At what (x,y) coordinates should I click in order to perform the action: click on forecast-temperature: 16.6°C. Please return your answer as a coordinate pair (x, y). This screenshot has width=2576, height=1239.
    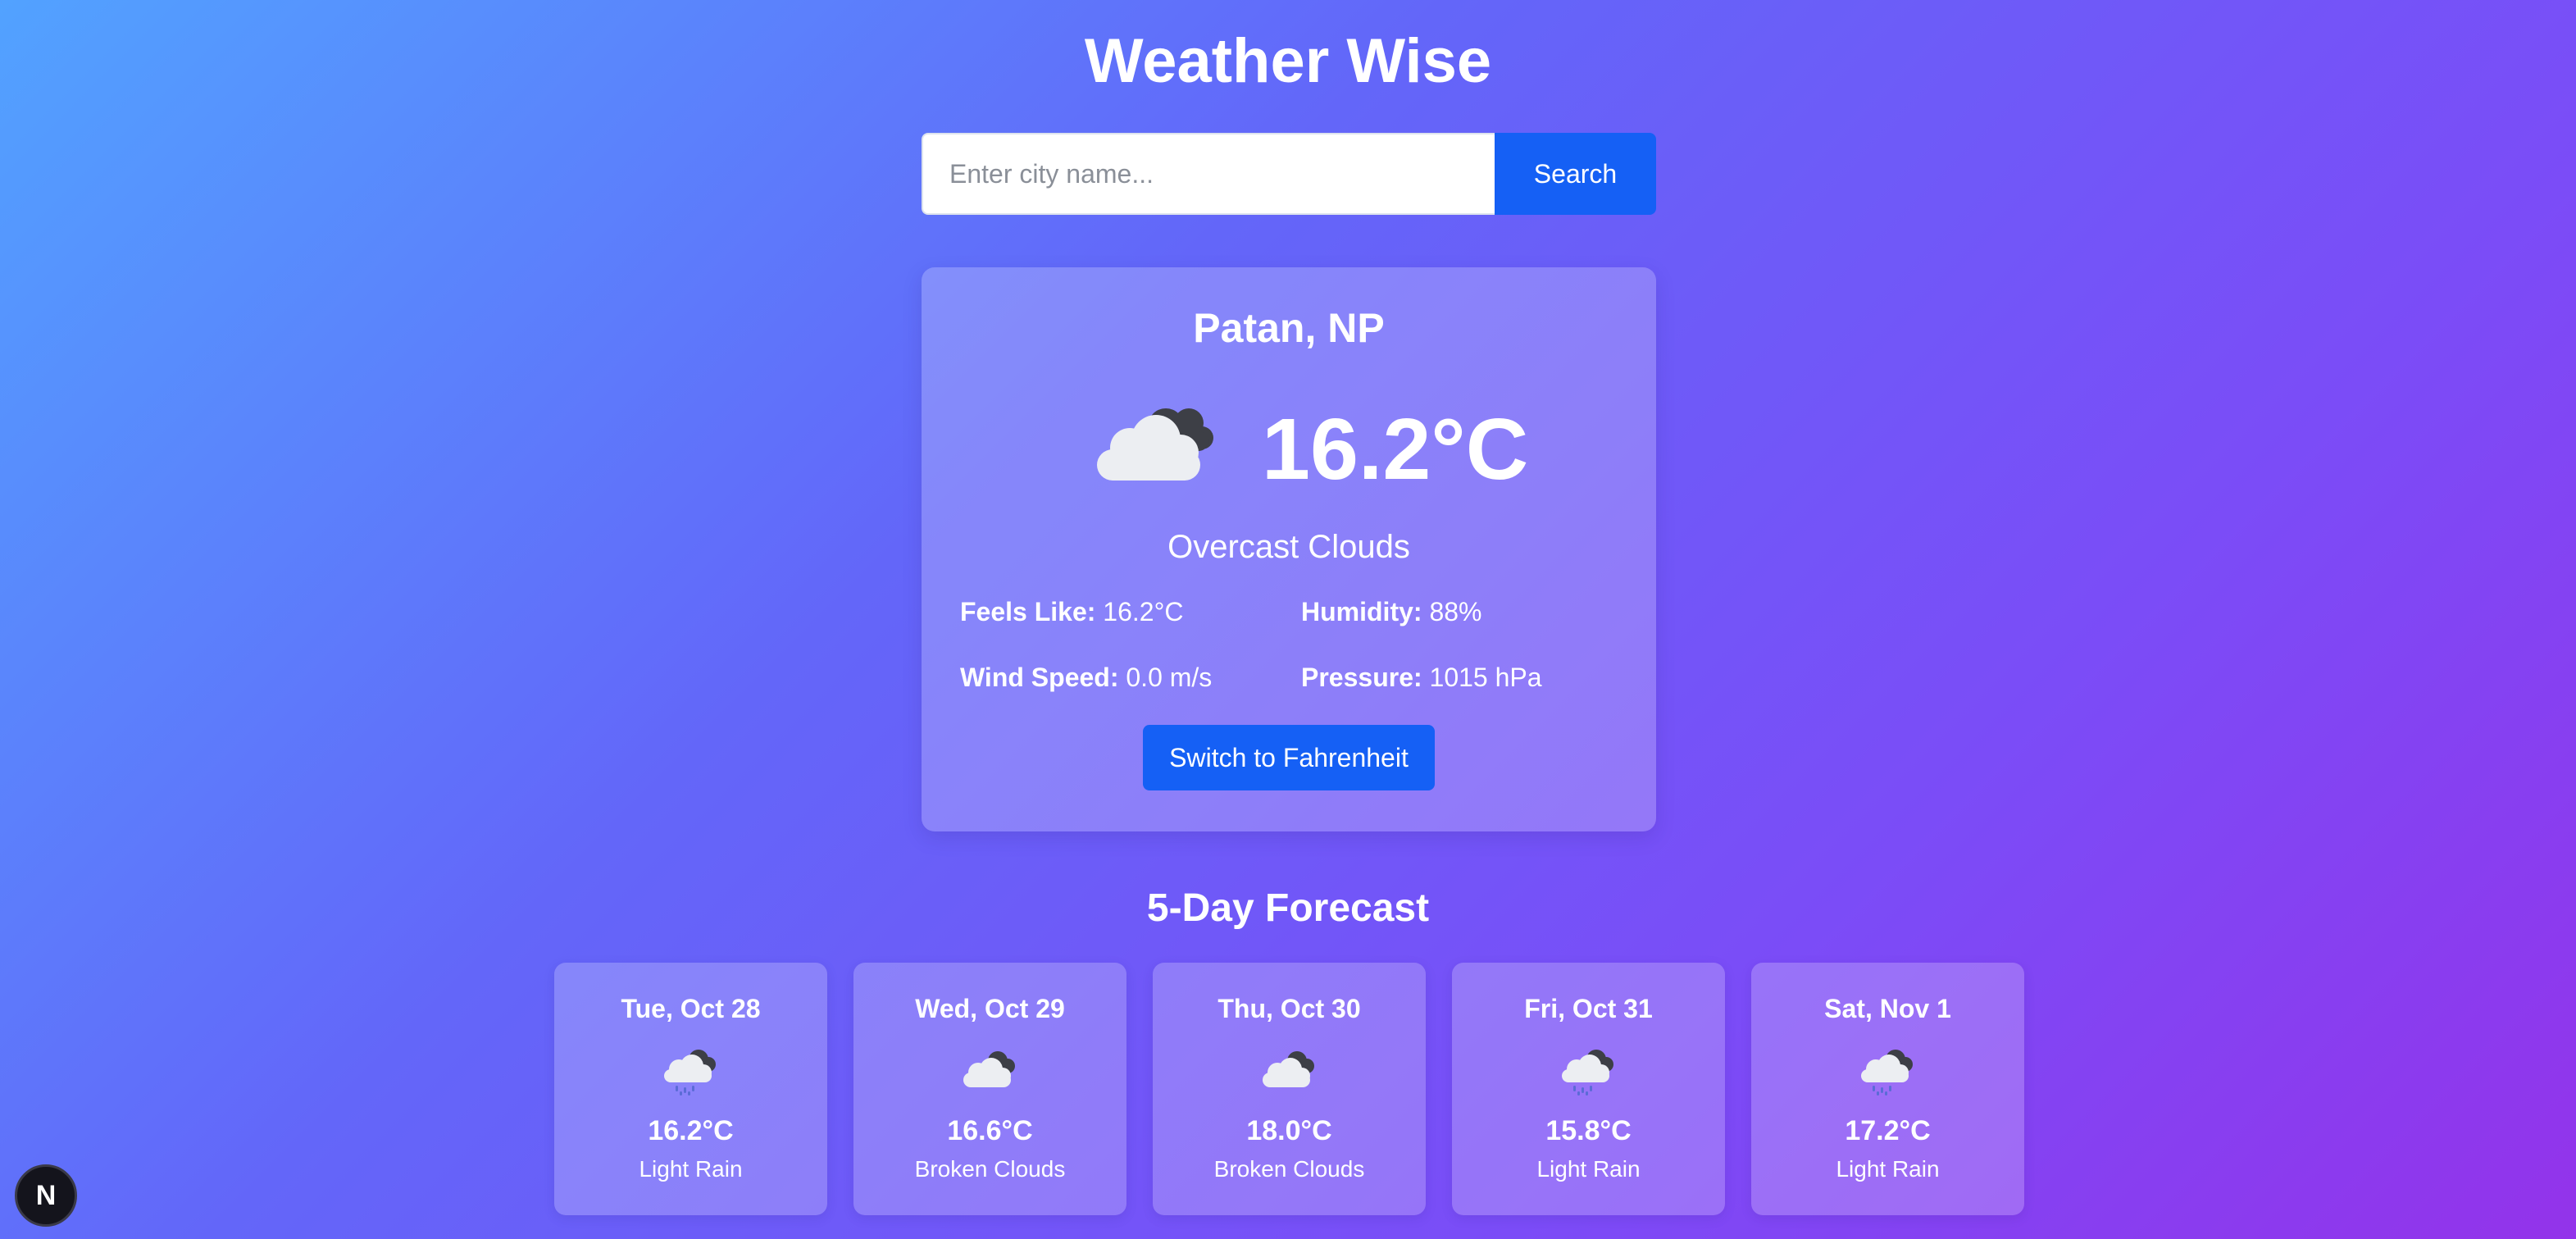
    Looking at the image, I should click on (990, 1130).